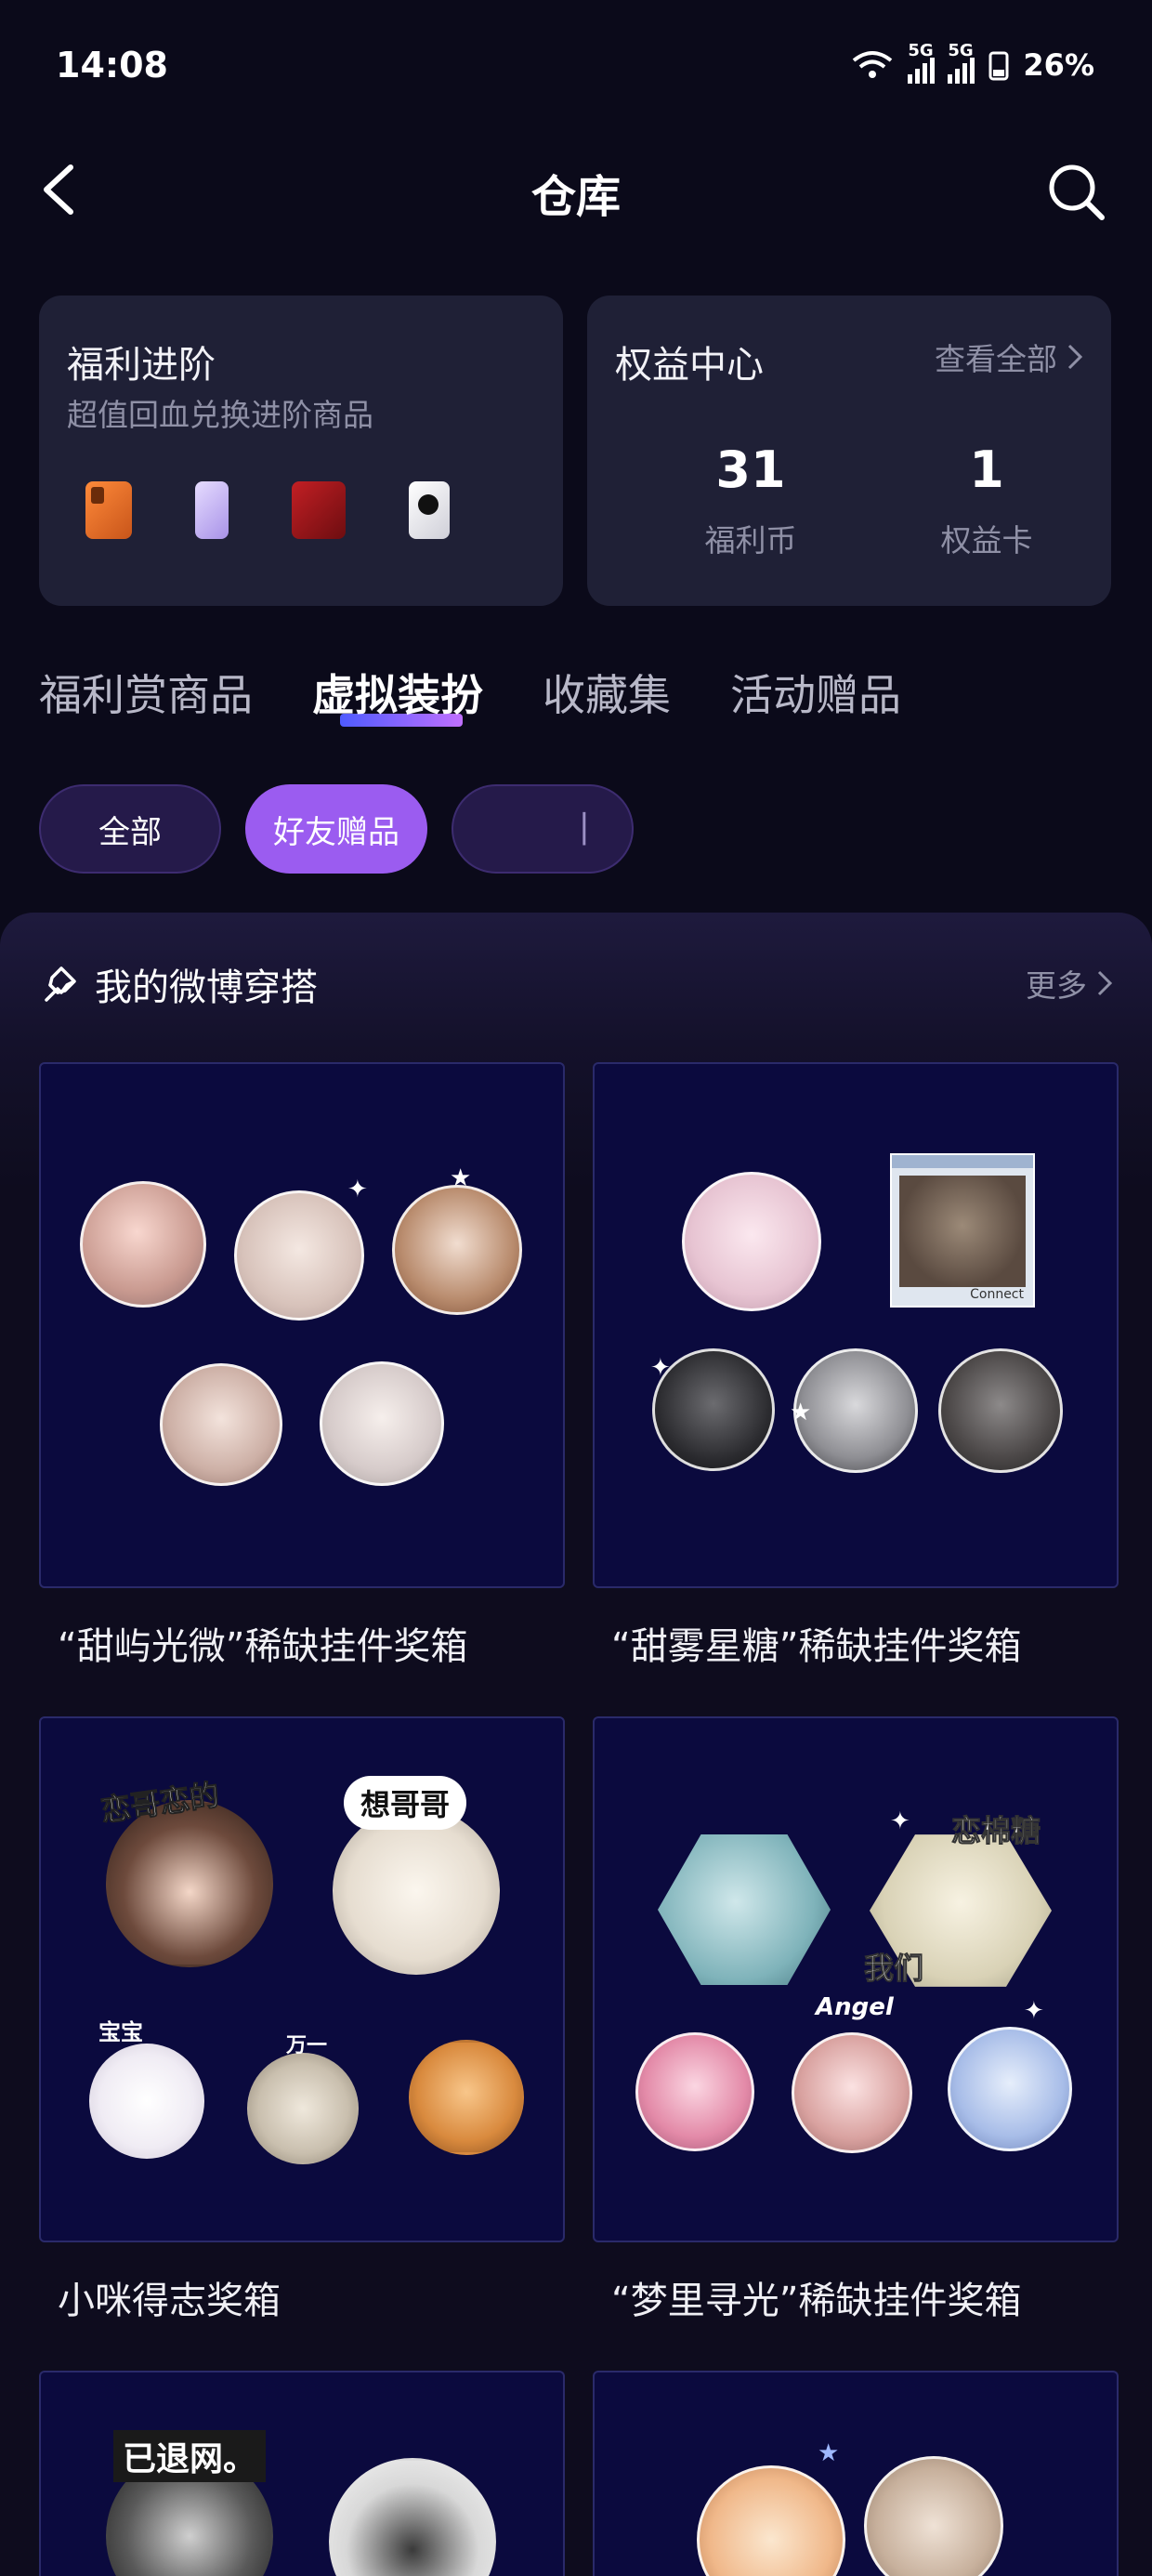 The width and height of the screenshot is (1152, 2576). I want to click on item-thumbnail: 恋哥恋的 想哥哥 宝宝 万一, so click(302, 1979).